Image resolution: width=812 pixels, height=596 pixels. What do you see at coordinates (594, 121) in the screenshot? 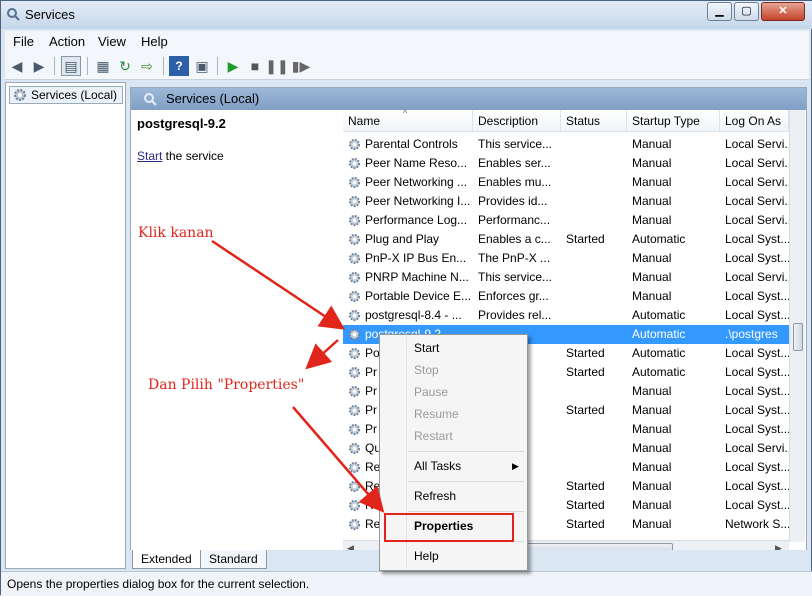
I see `column-header-status: Status` at bounding box center [594, 121].